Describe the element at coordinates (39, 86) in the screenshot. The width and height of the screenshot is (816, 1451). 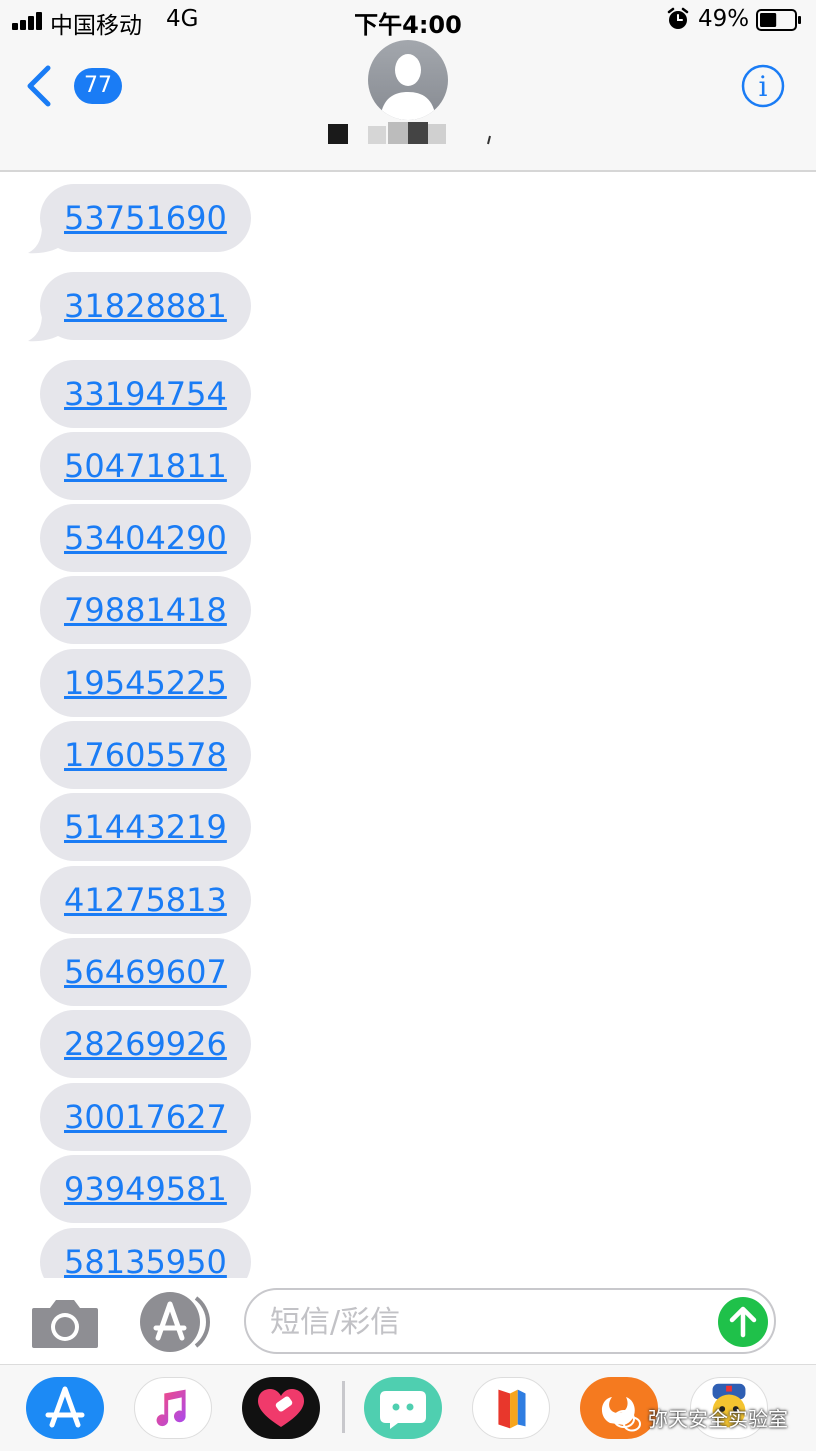
I see `chevron-left-icon` at that location.